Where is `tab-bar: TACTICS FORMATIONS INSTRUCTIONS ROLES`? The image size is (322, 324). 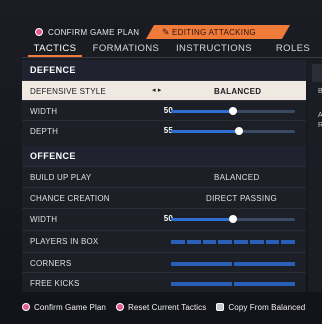
tab-bar: TACTICS FORMATIONS INSTRUCTIONS ROLES is located at coordinates (172, 48).